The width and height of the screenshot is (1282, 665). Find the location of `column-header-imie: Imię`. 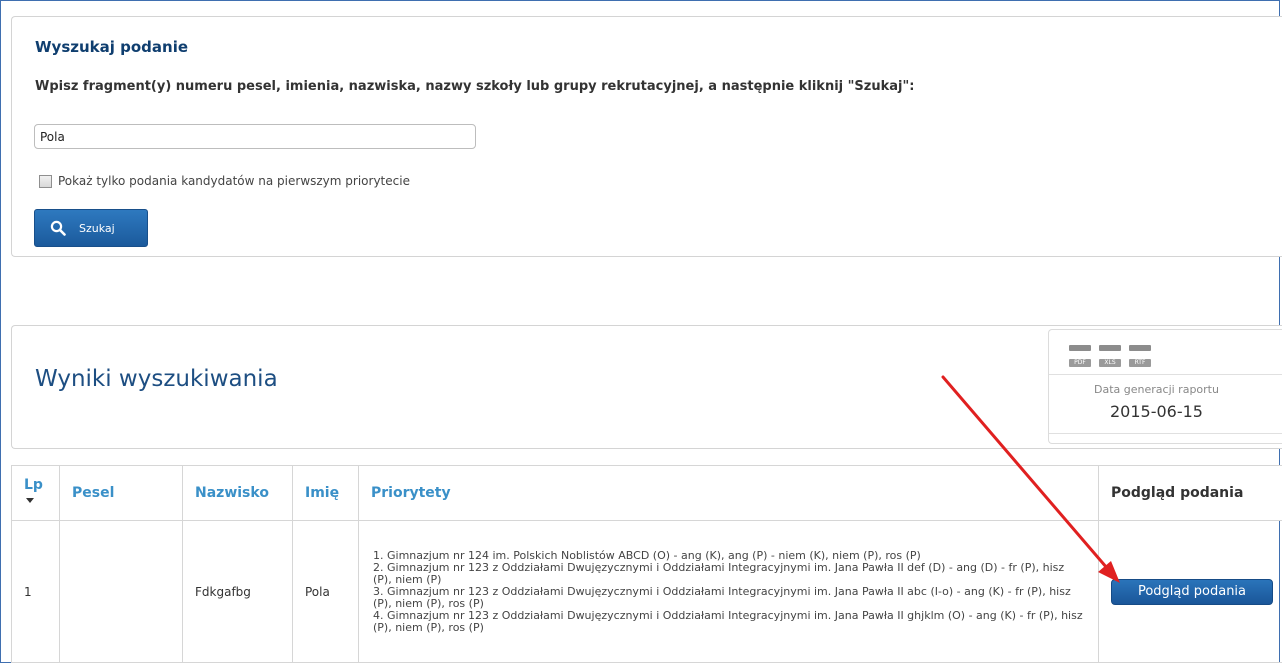

column-header-imie: Imię is located at coordinates (325, 493).